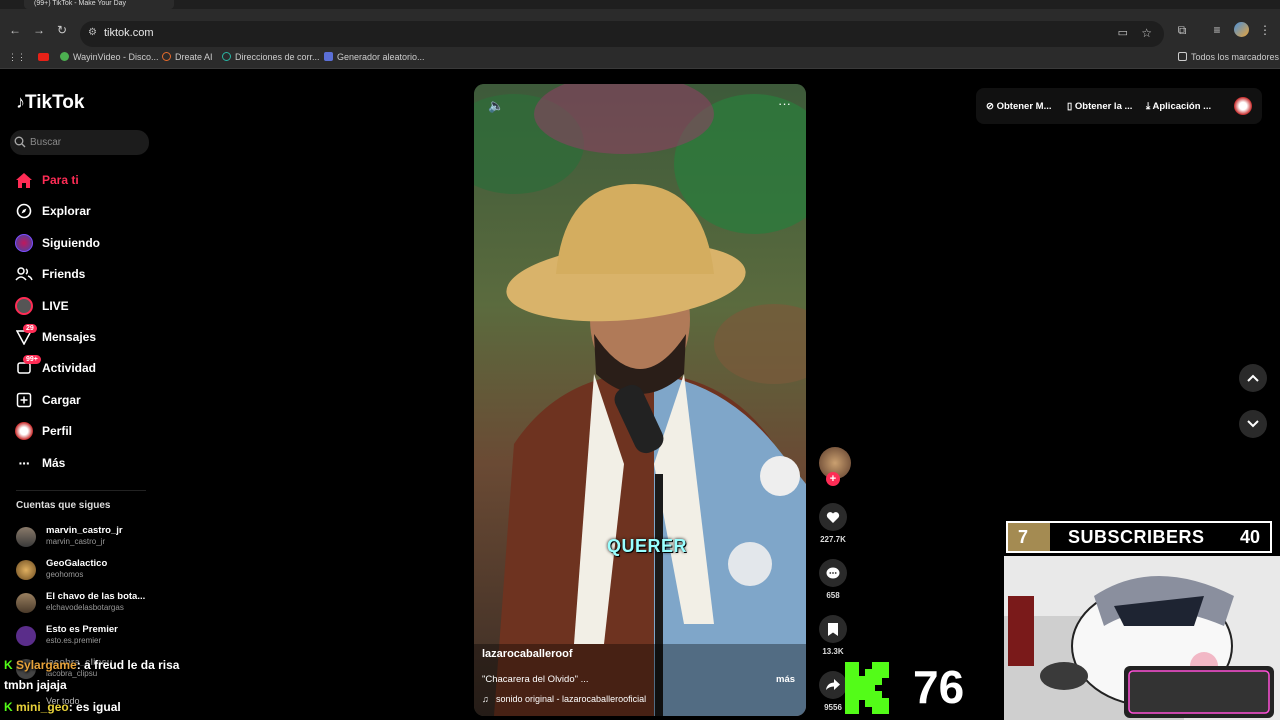  What do you see at coordinates (86, 570) in the screenshot?
I see `following-account-2: GeoGalactico geohomos` at bounding box center [86, 570].